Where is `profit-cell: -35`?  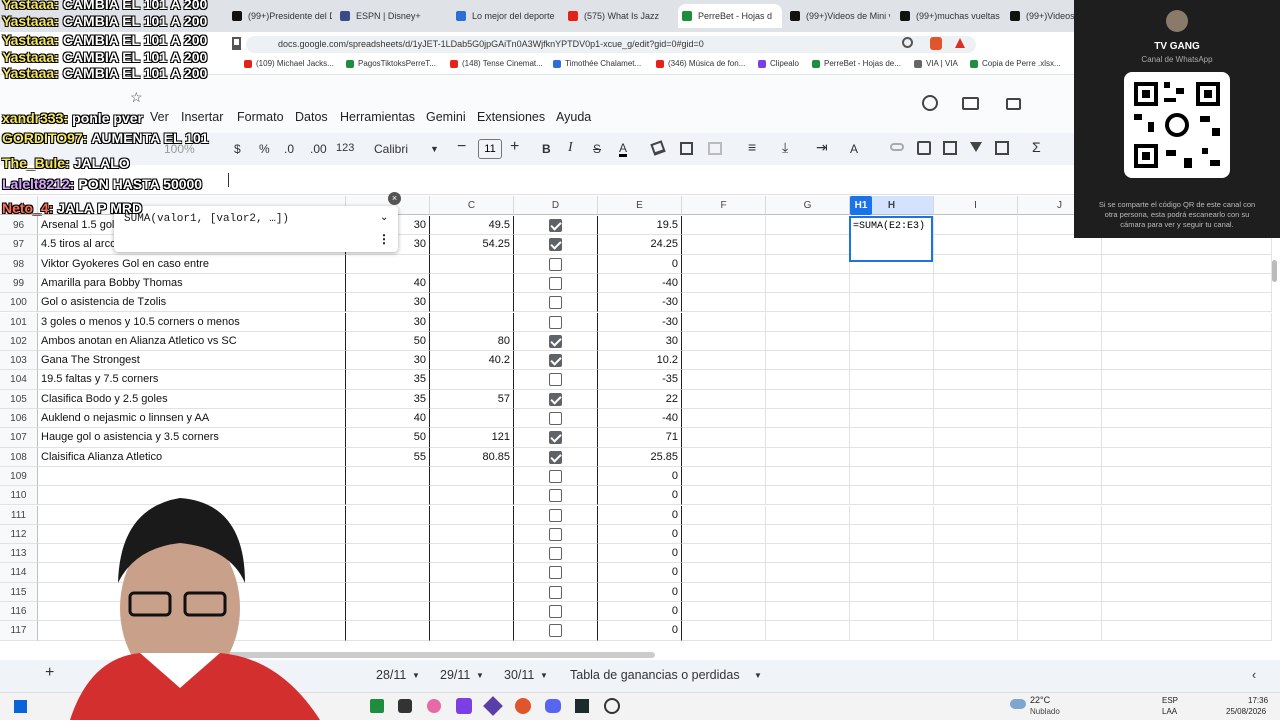 profit-cell: -35 is located at coordinates (640, 380).